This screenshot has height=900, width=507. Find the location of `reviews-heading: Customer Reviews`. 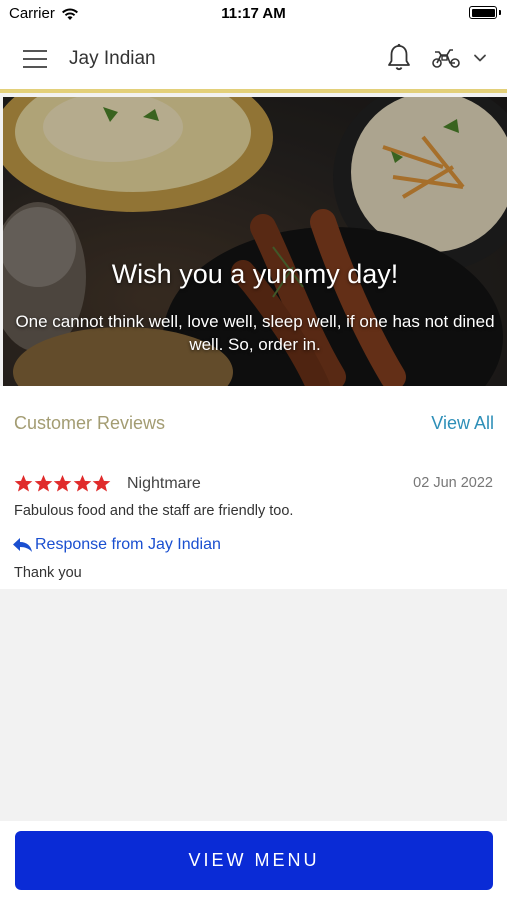

reviews-heading: Customer Reviews is located at coordinates (90, 423).